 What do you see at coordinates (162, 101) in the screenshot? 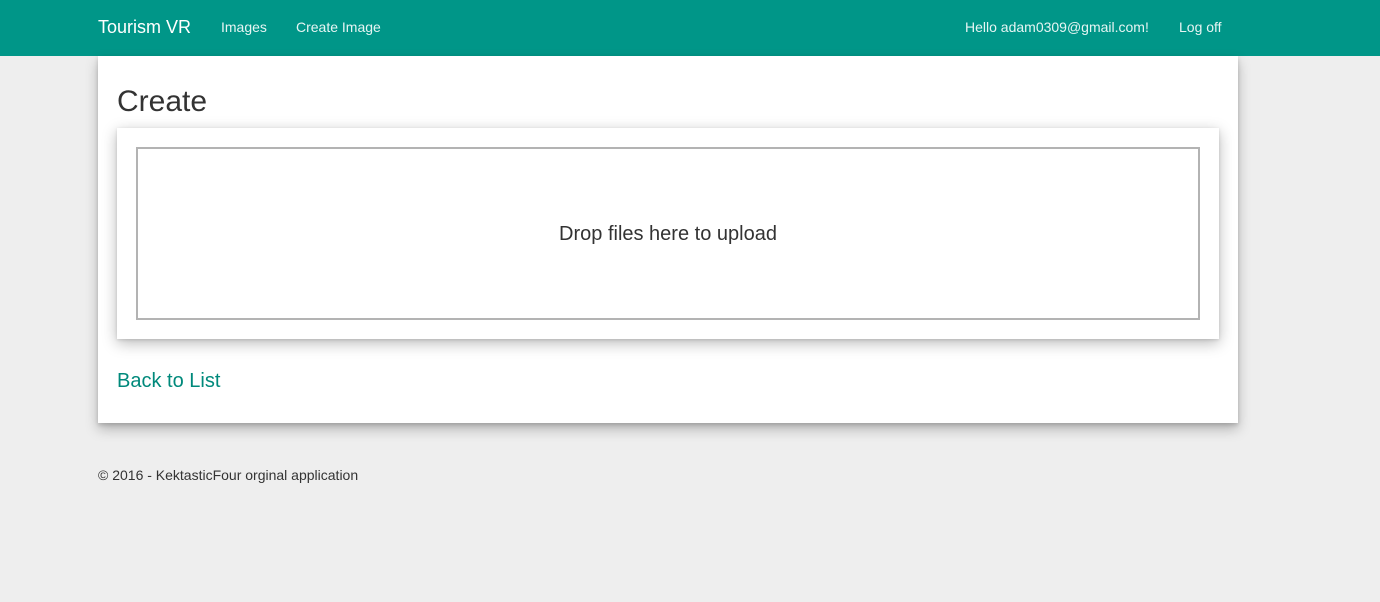
I see `page-title: Create` at bounding box center [162, 101].